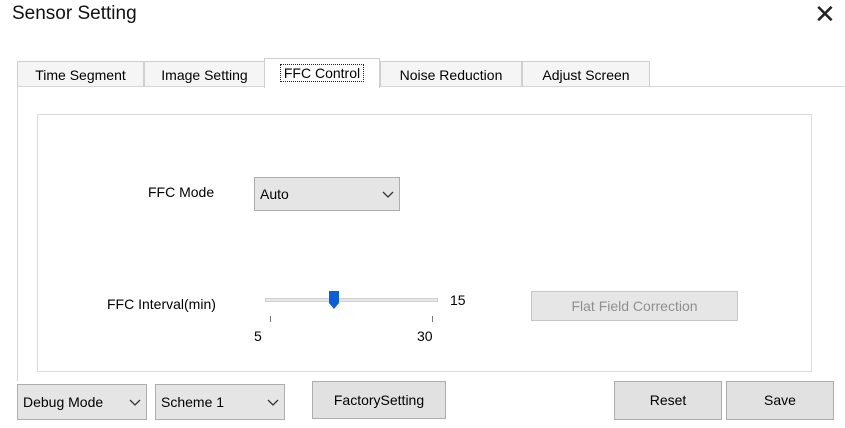 This screenshot has height=428, width=845. I want to click on scheme-select: Scheme 1, so click(220, 402).